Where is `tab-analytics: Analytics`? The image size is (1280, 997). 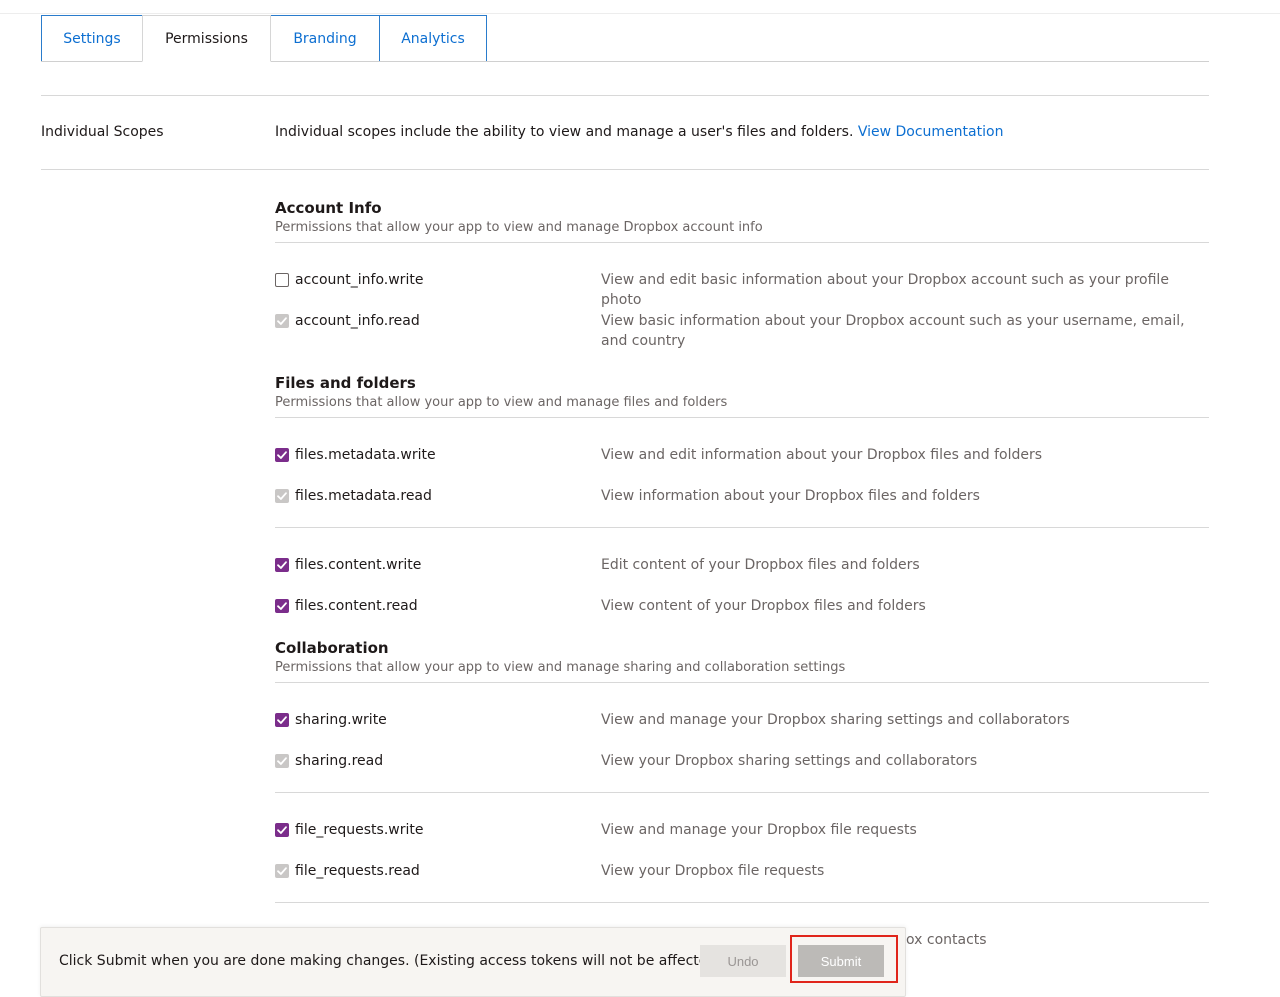
tab-analytics: Analytics is located at coordinates (433, 38).